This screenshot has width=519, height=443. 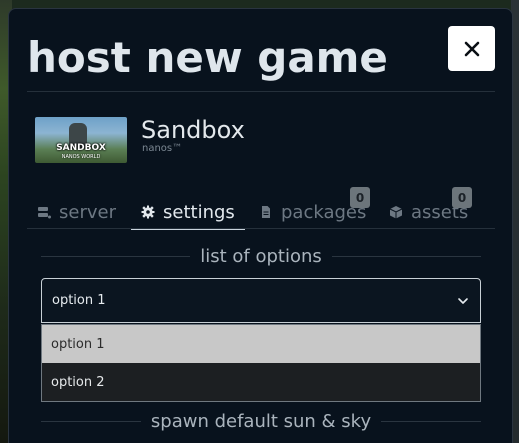 I want to click on game-thumbnail: SANDBOX NANOS WORLD, so click(x=81, y=140).